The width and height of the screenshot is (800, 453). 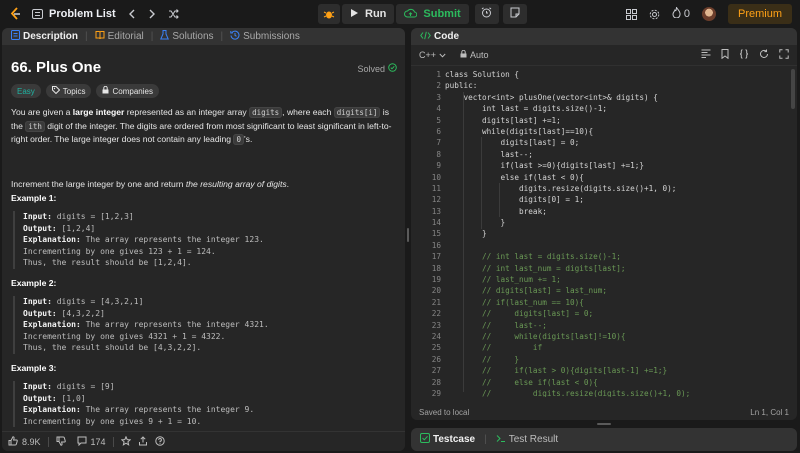 What do you see at coordinates (236, 184) in the screenshot?
I see `task-italic: the resulting array of digits` at bounding box center [236, 184].